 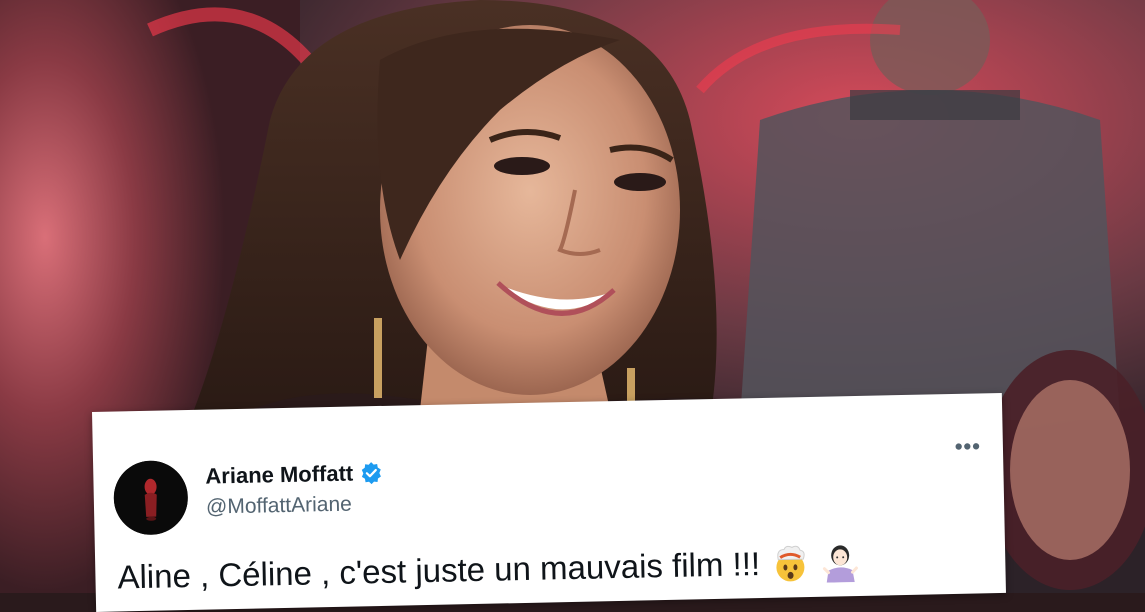 What do you see at coordinates (371, 473) in the screenshot?
I see `verified-badge-icon` at bounding box center [371, 473].